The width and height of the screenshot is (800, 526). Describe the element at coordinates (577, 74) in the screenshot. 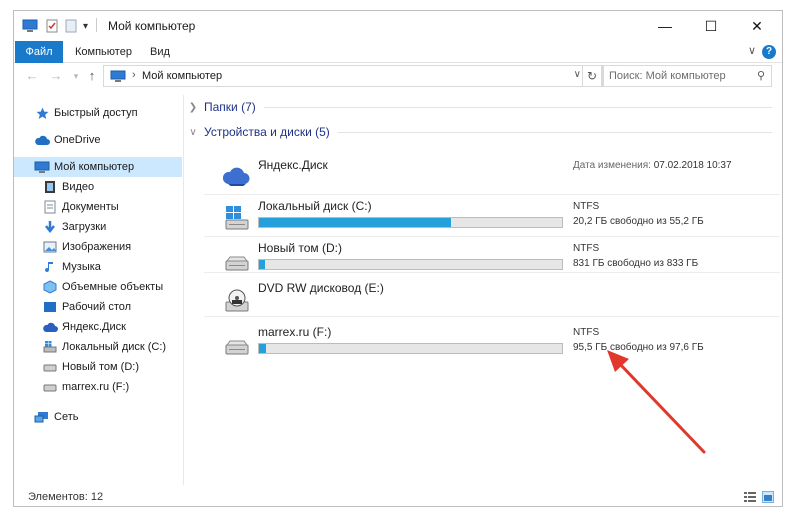

I see `address-dropdown-icon: ∨` at that location.